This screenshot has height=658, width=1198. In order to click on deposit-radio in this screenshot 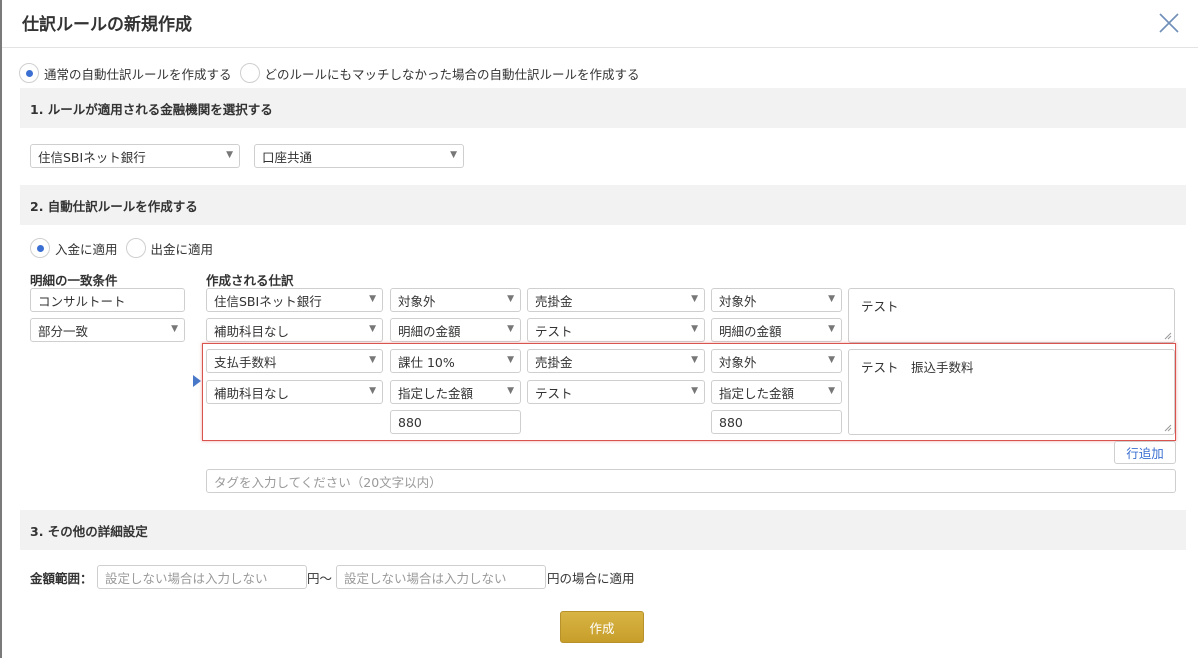, I will do `click(40, 248)`.